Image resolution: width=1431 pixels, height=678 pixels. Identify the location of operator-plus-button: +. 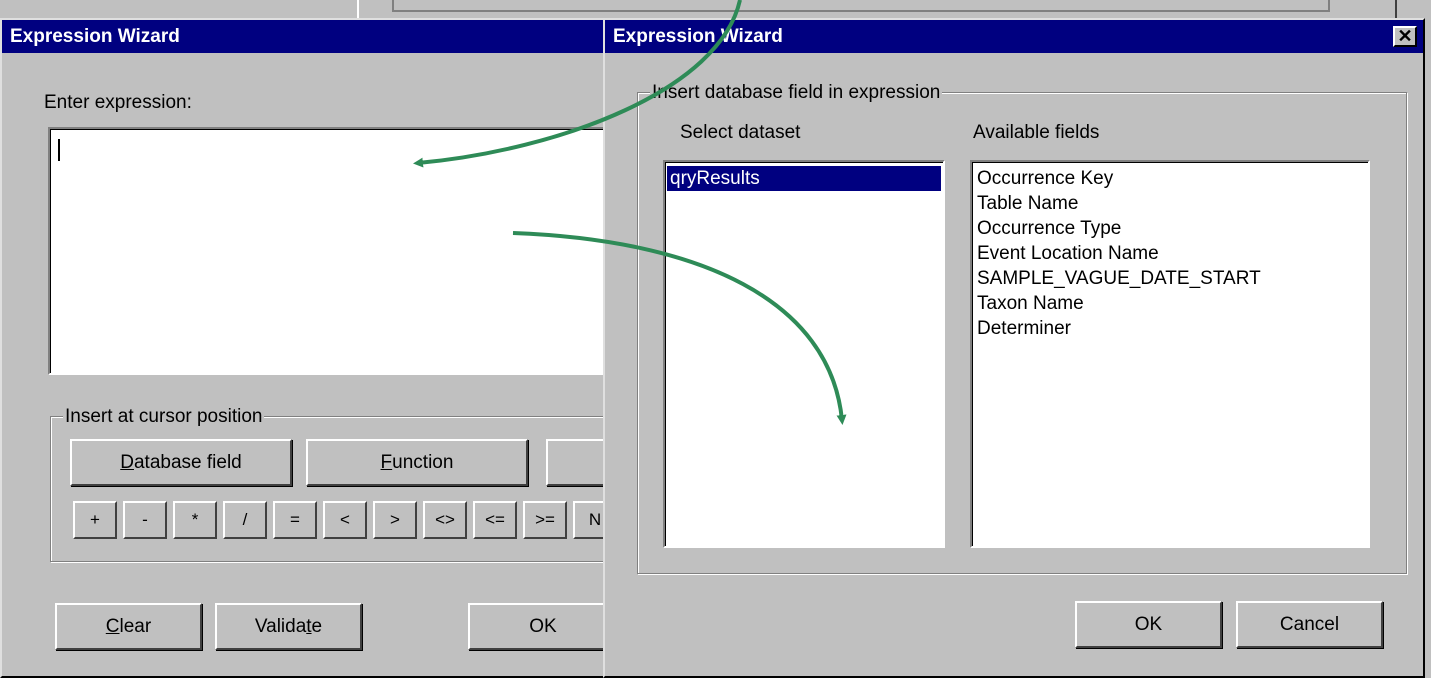
(95, 520).